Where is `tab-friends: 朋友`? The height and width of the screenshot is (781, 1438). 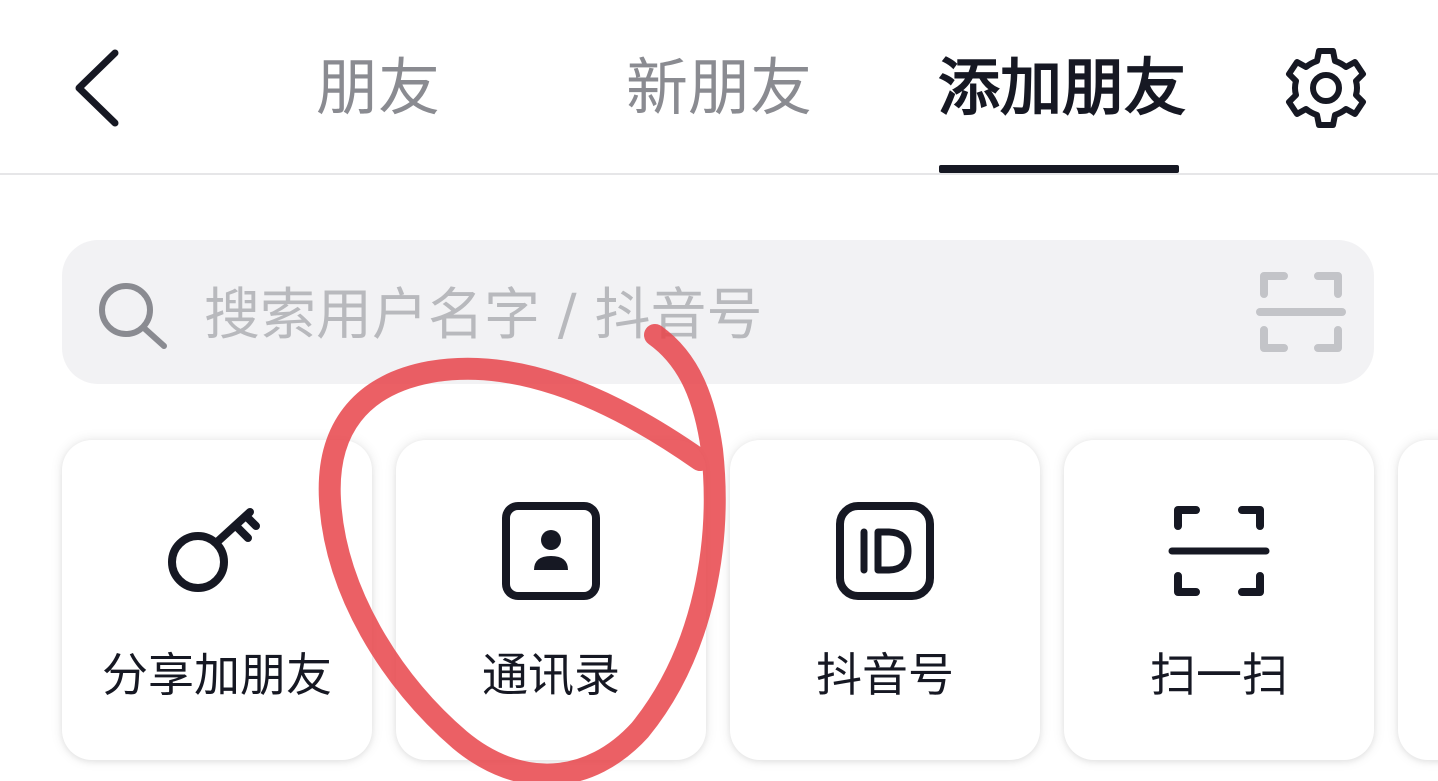
tab-friends: 朋友 is located at coordinates (378, 88).